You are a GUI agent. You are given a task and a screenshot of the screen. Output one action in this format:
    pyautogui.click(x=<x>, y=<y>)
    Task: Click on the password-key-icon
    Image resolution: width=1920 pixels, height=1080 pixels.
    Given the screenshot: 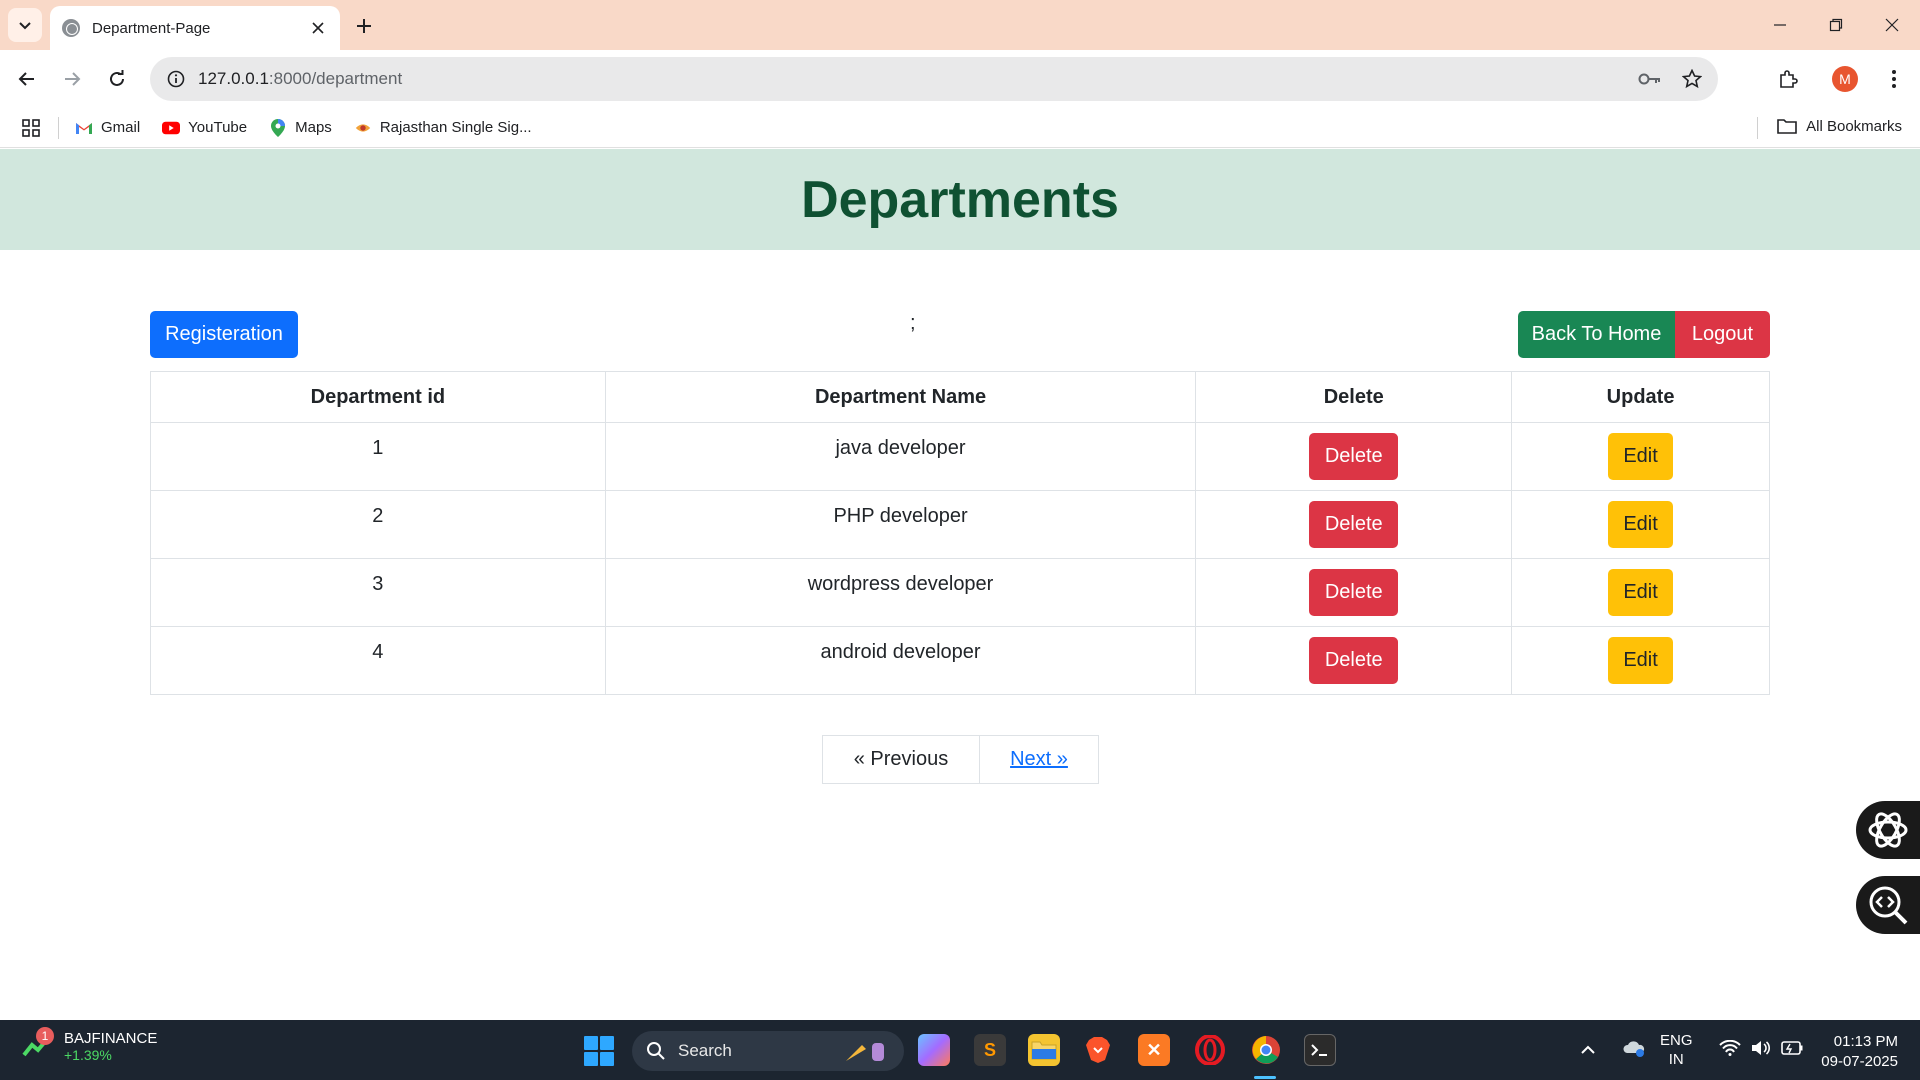 What is the action you would take?
    pyautogui.click(x=1650, y=79)
    